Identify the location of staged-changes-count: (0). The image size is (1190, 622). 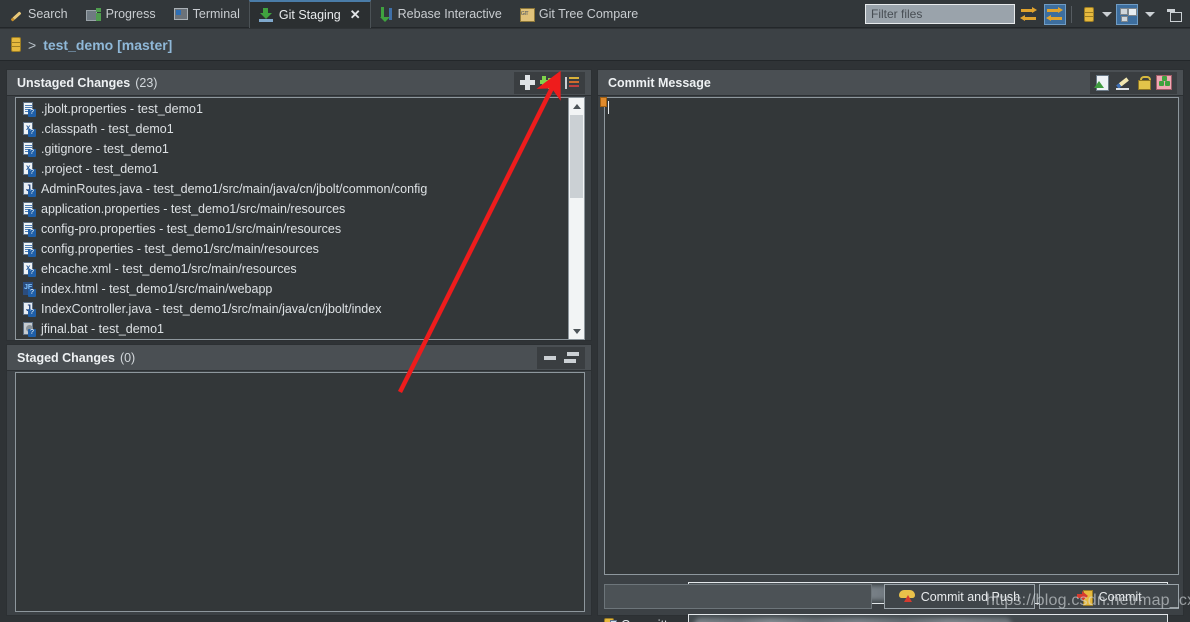
(127, 357).